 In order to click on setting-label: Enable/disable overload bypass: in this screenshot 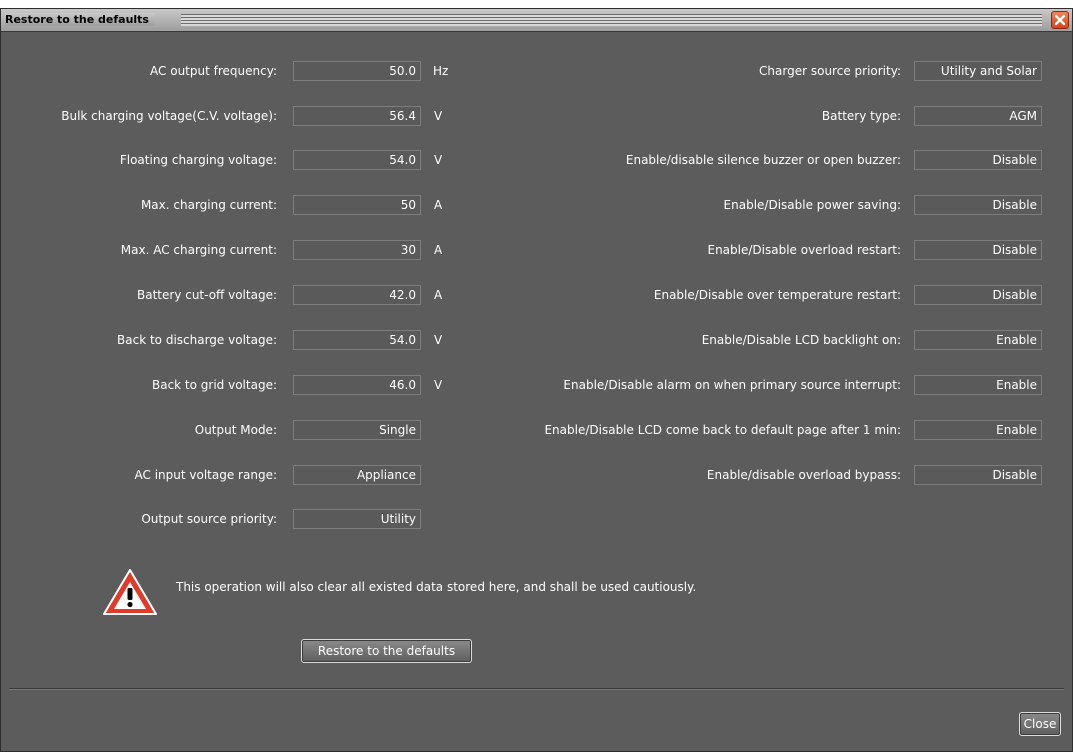, I will do `click(803, 475)`.